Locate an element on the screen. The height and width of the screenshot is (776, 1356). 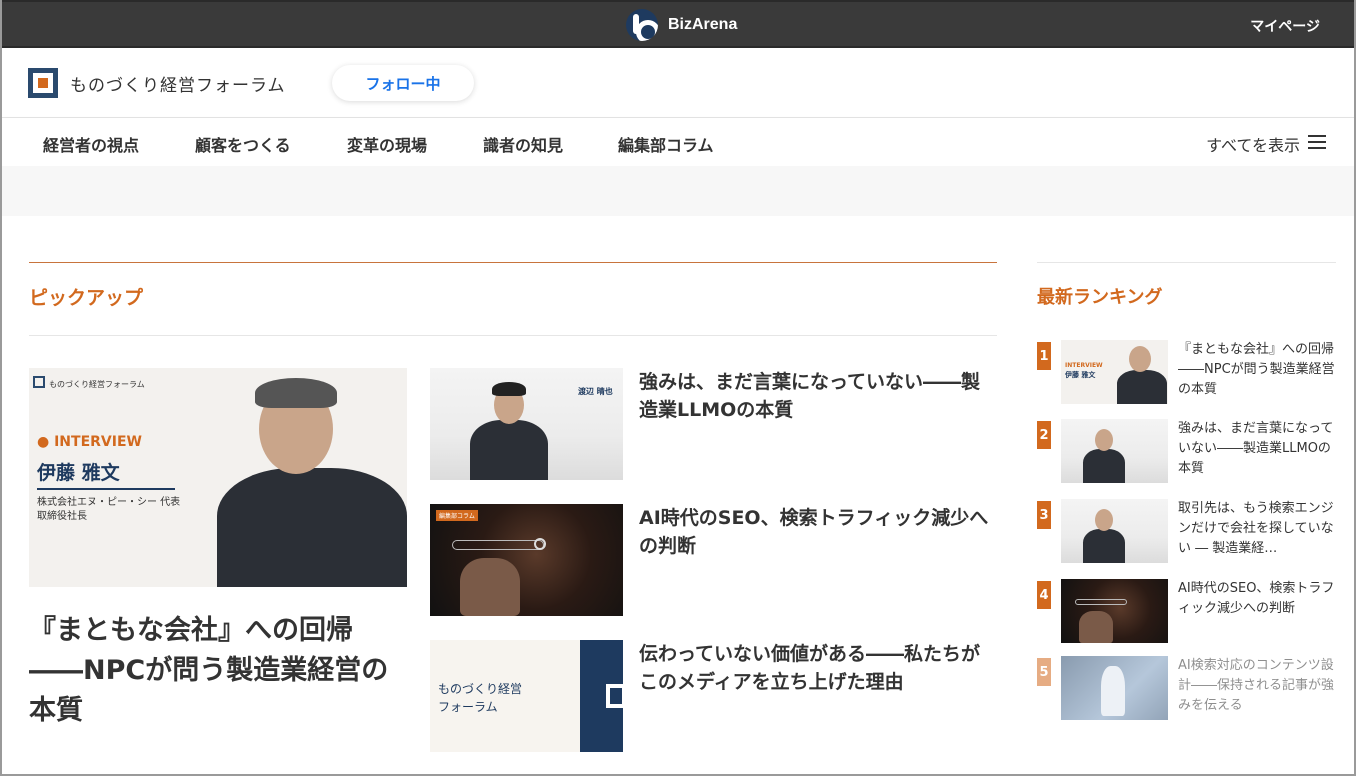
rank-number: 5 is located at coordinates (1044, 672).